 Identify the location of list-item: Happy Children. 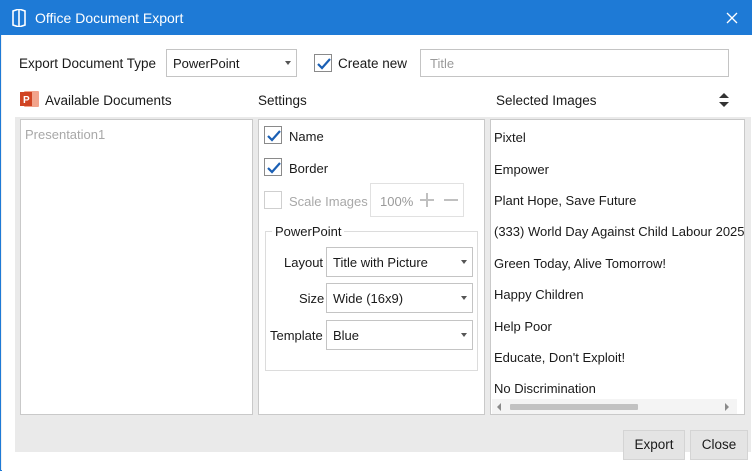
(539, 294).